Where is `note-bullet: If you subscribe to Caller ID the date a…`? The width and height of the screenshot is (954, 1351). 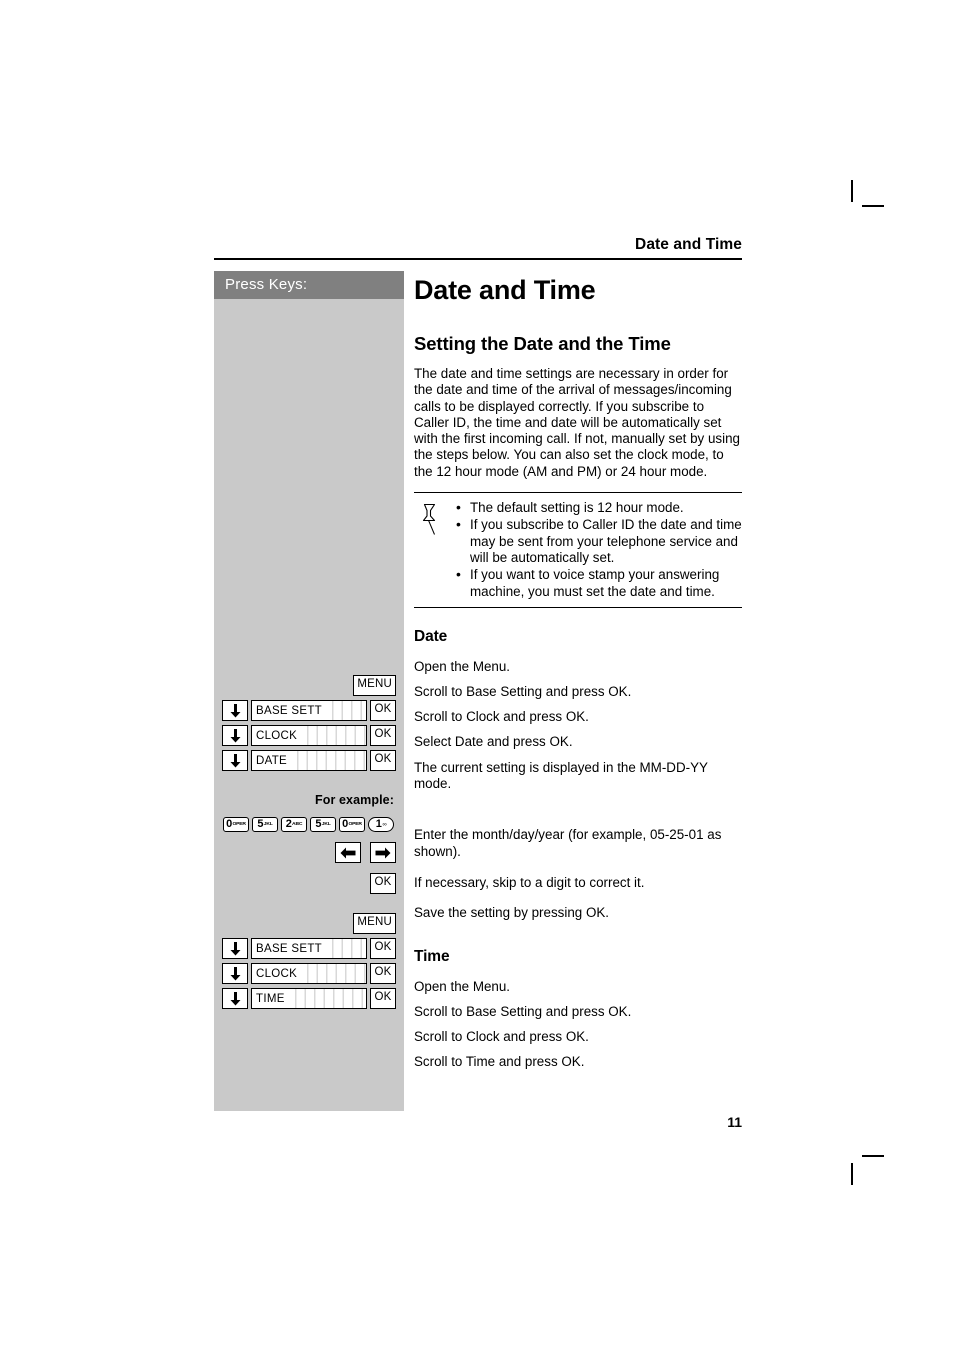
note-bullet: If you subscribe to Caller ID the date a… is located at coordinates (598, 541).